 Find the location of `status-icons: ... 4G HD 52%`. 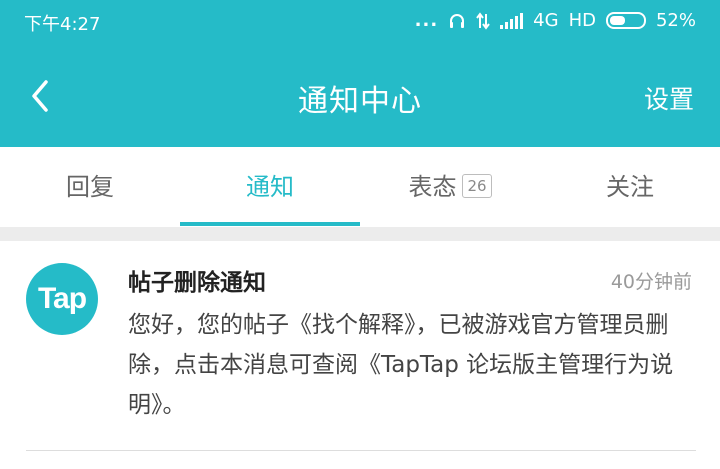

status-icons: ... 4G HD 52% is located at coordinates (555, 20).